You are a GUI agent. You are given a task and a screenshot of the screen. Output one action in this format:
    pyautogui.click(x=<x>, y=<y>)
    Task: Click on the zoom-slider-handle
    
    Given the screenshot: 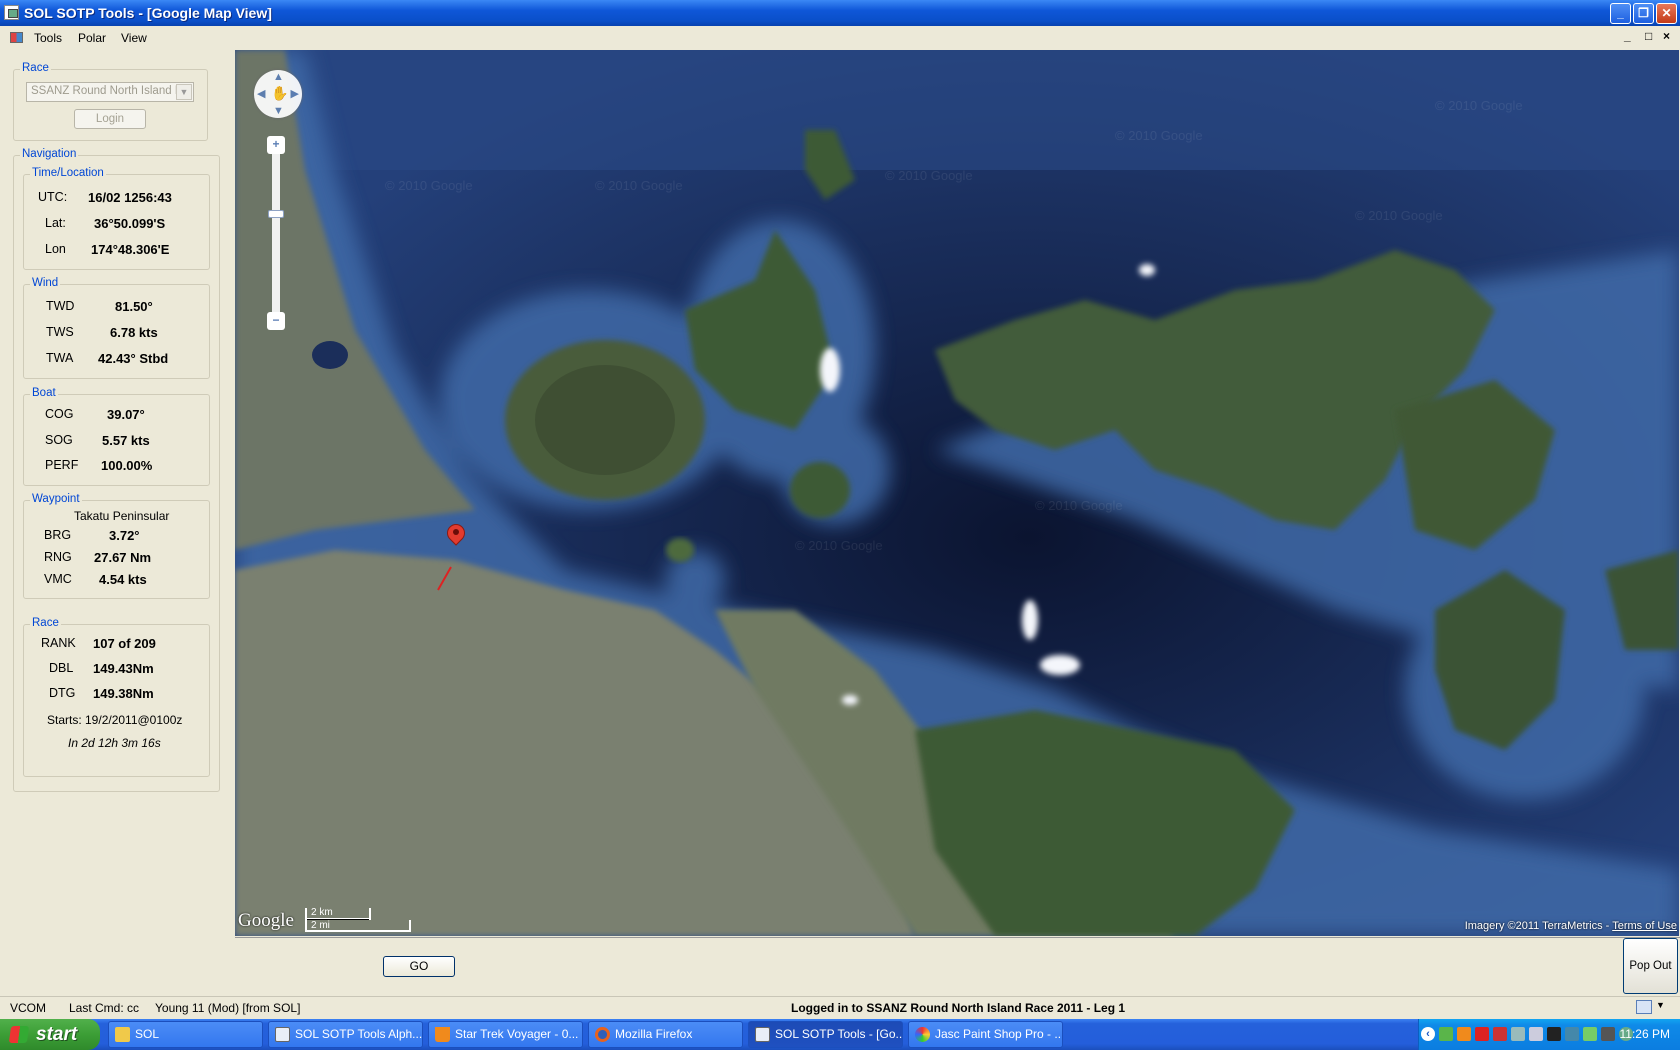 What is the action you would take?
    pyautogui.click(x=276, y=214)
    